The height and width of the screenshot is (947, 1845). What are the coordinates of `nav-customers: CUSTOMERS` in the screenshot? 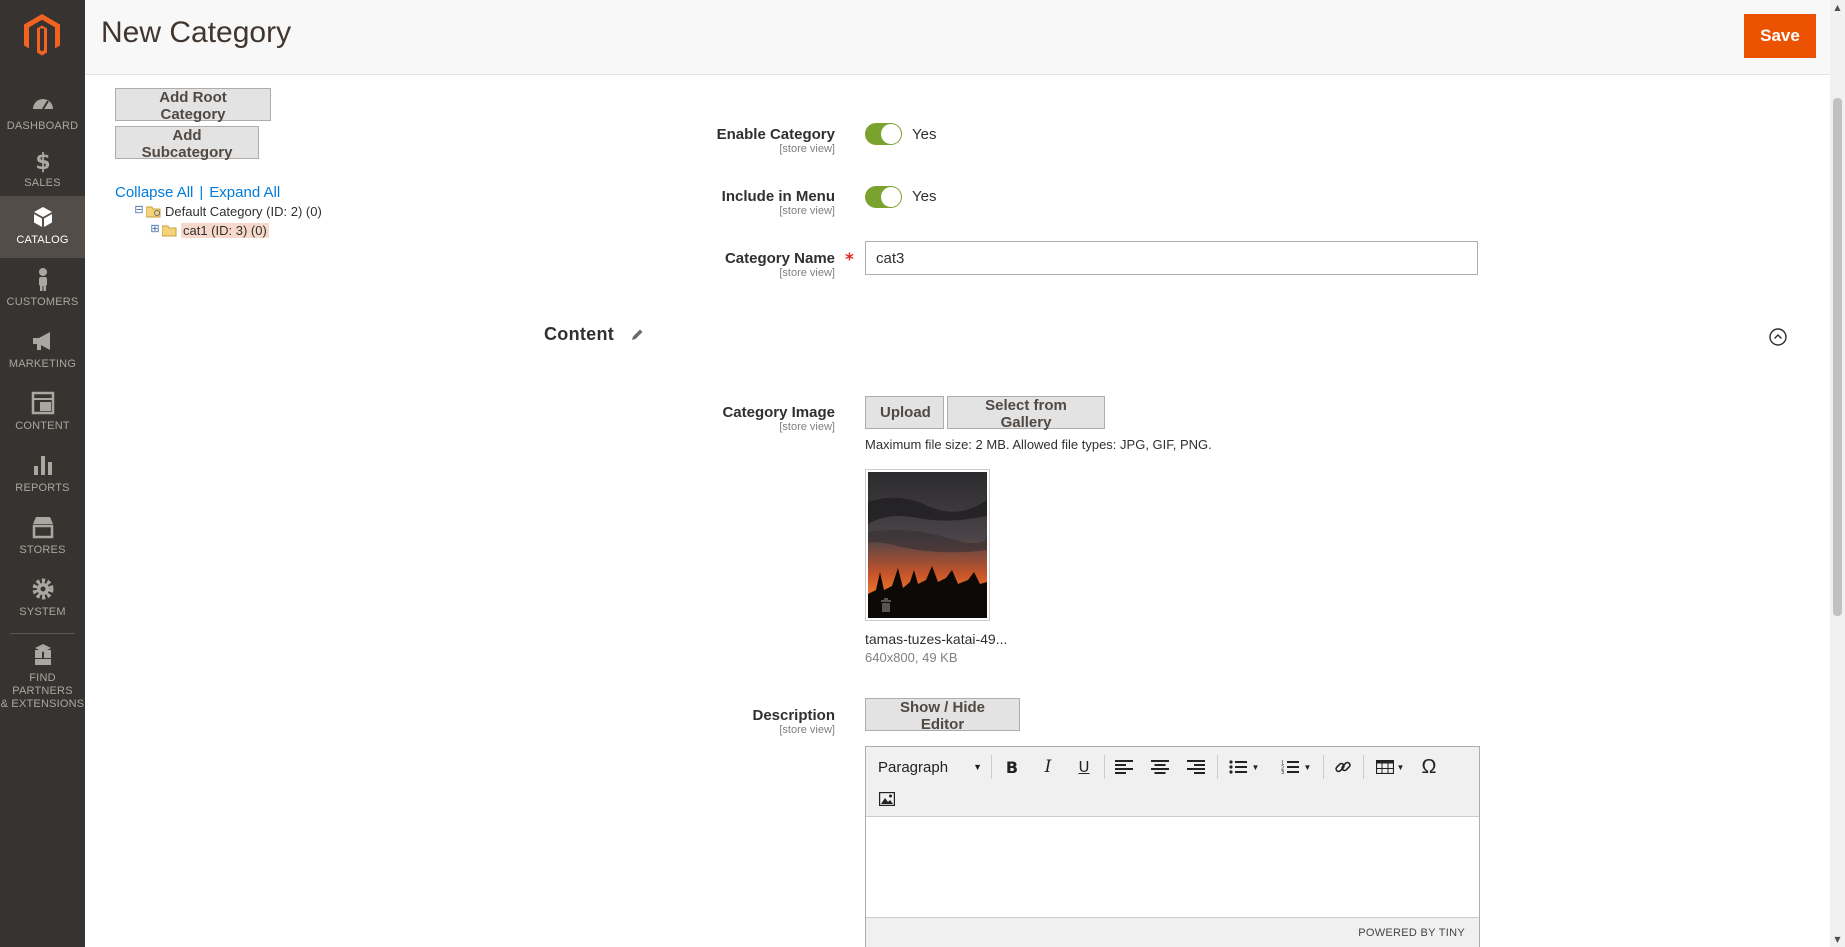 It's located at (42, 289).